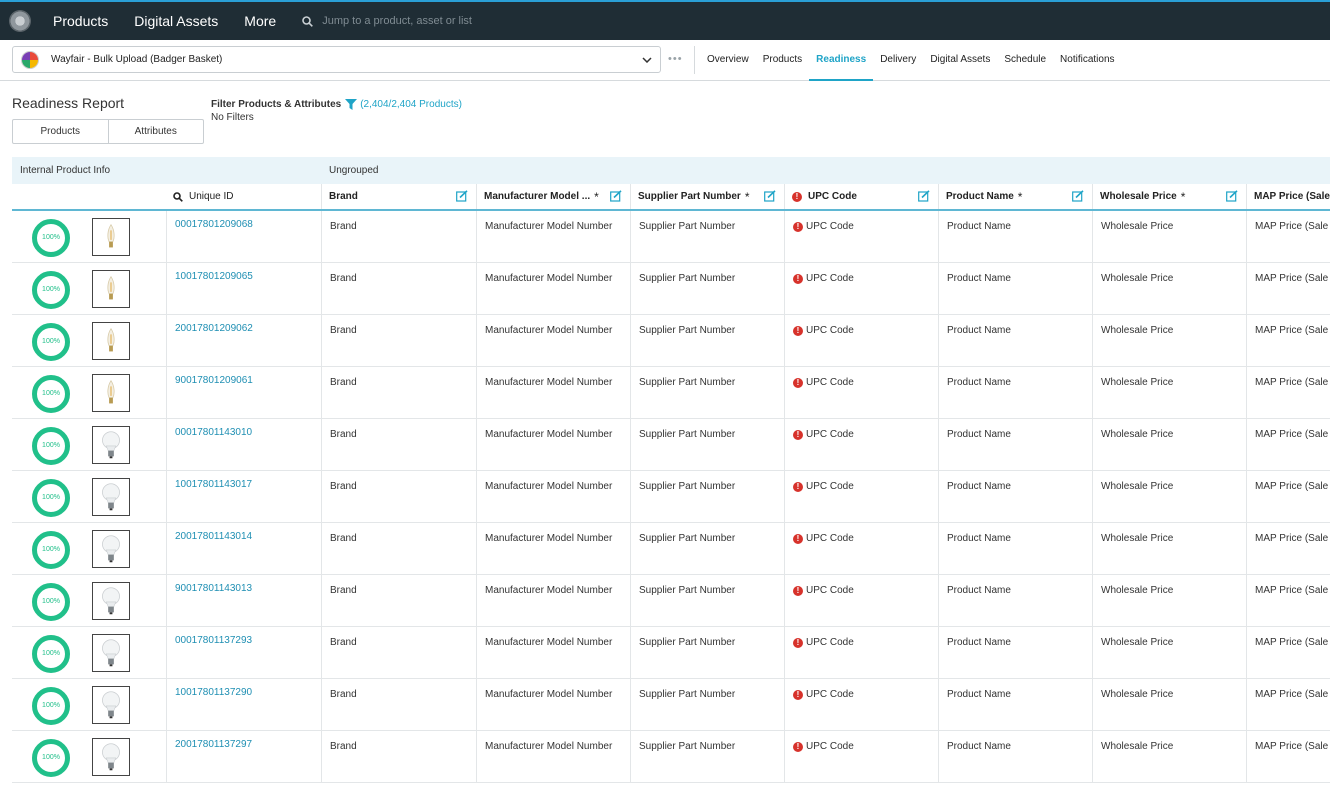 The image size is (1330, 792). I want to click on unique-id-link: 90017801209061, so click(244, 393).